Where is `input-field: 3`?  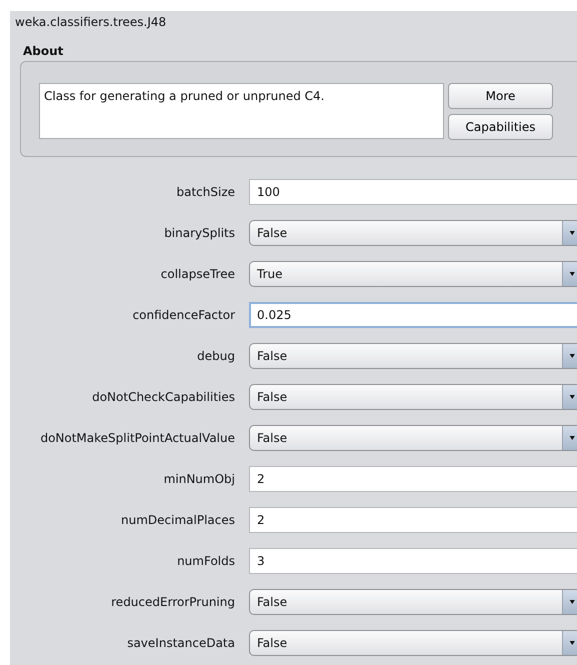
input-field: 3 is located at coordinates (413, 561).